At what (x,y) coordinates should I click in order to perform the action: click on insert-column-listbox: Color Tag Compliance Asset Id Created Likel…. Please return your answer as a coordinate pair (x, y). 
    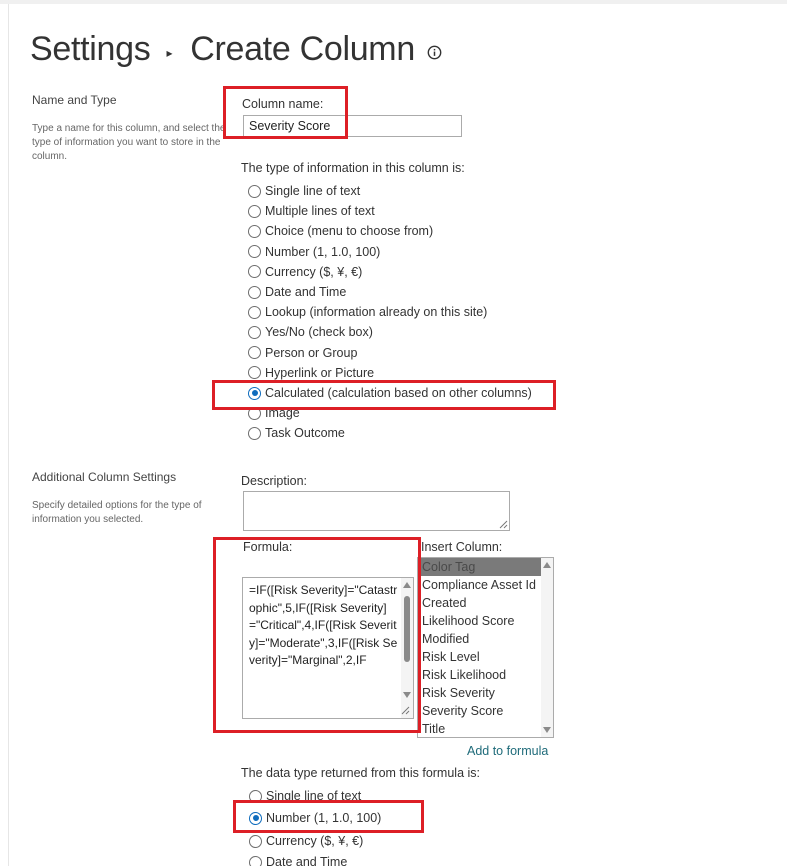
    Looking at the image, I should click on (485, 647).